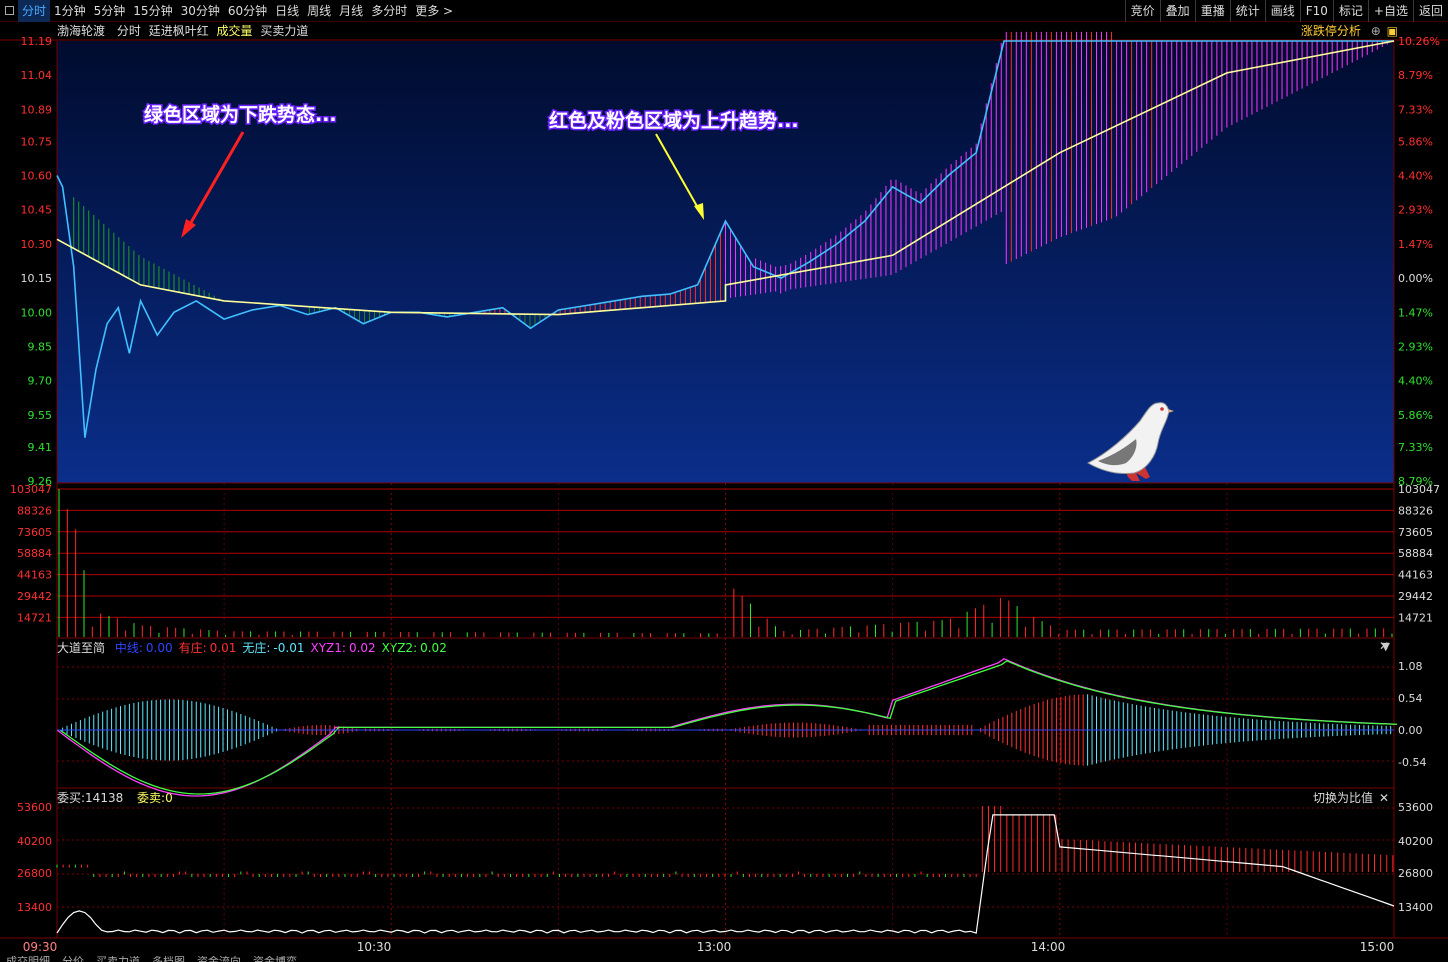 The height and width of the screenshot is (962, 1448). What do you see at coordinates (37, 75) in the screenshot?
I see `price-tick-label: 11.04` at bounding box center [37, 75].